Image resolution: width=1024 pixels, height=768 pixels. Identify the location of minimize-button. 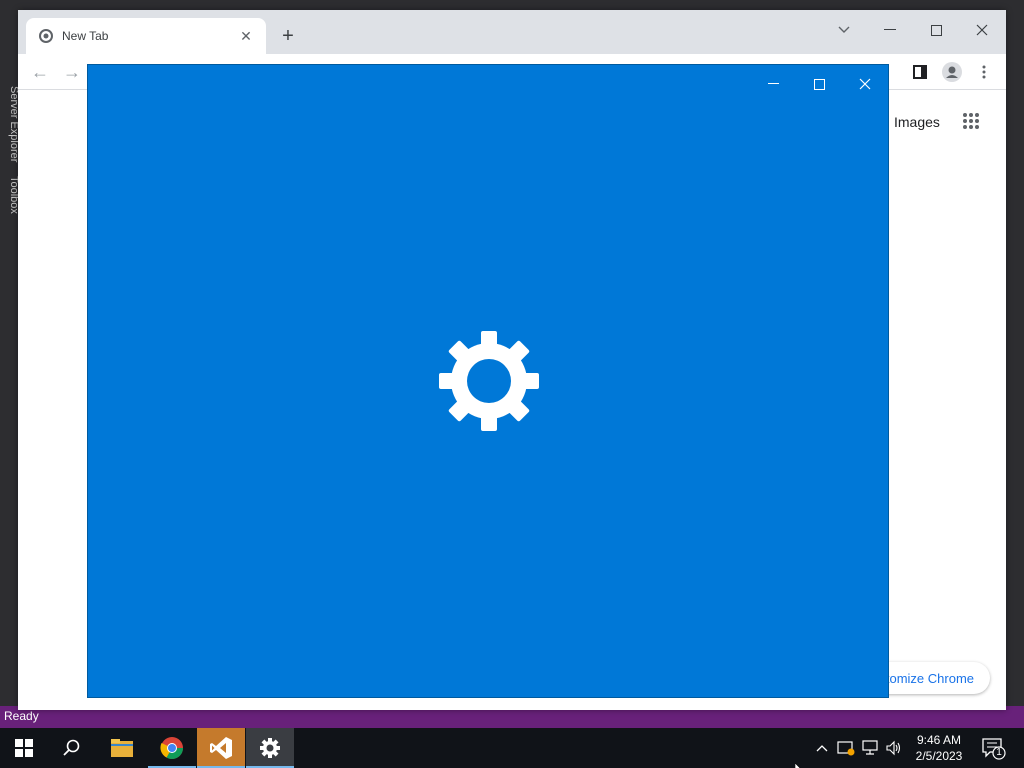
(890, 30).